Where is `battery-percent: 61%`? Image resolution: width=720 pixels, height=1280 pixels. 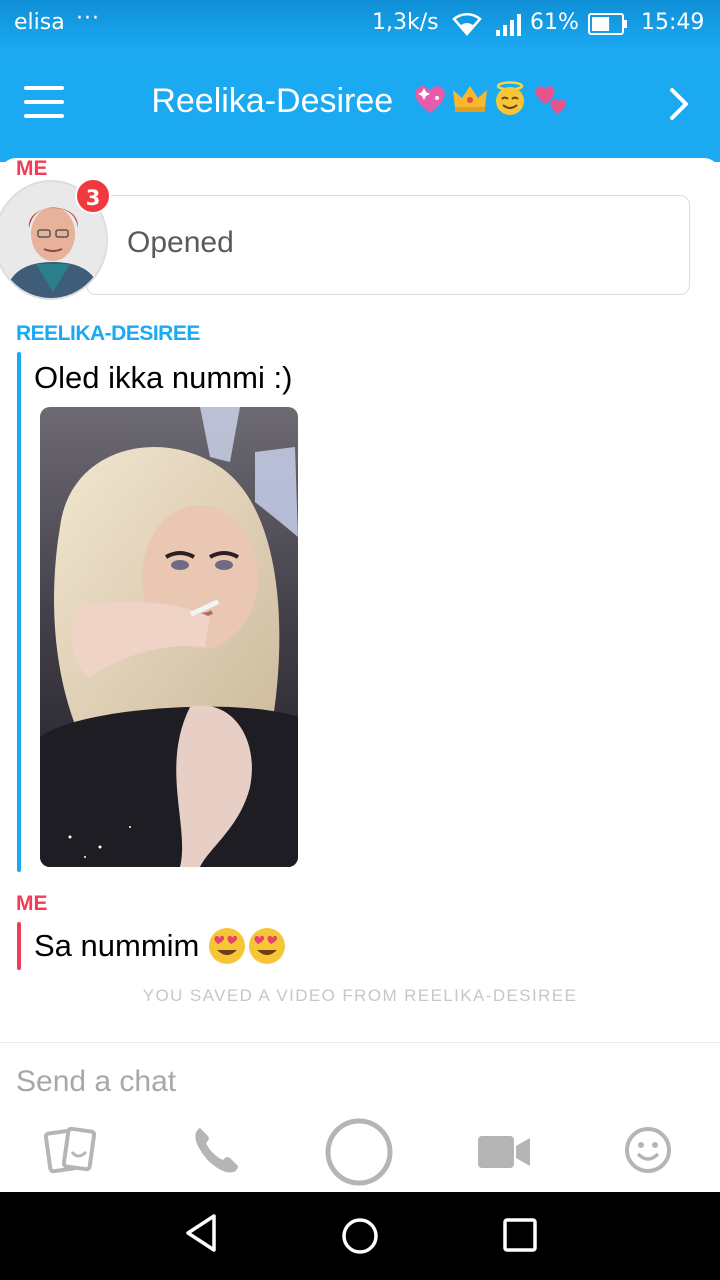 battery-percent: 61% is located at coordinates (554, 22).